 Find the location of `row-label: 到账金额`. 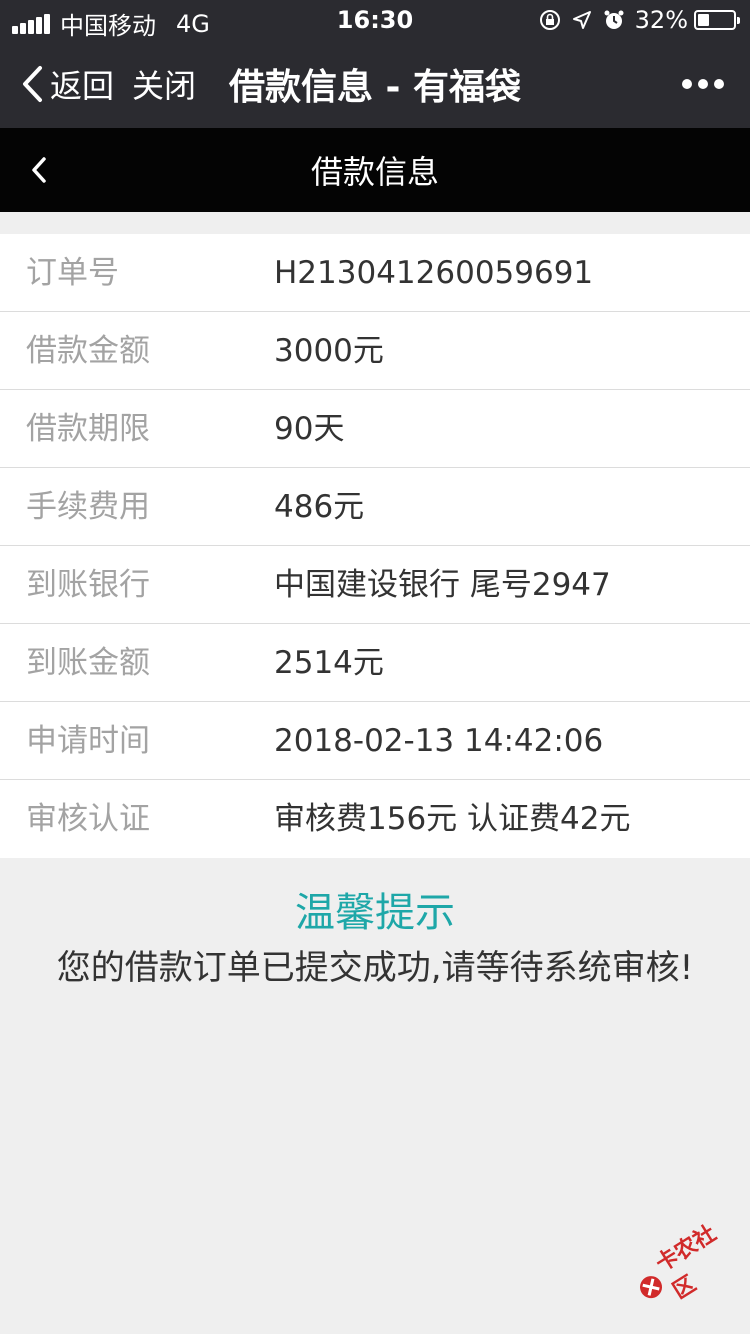

row-label: 到账金额 is located at coordinates (88, 663).